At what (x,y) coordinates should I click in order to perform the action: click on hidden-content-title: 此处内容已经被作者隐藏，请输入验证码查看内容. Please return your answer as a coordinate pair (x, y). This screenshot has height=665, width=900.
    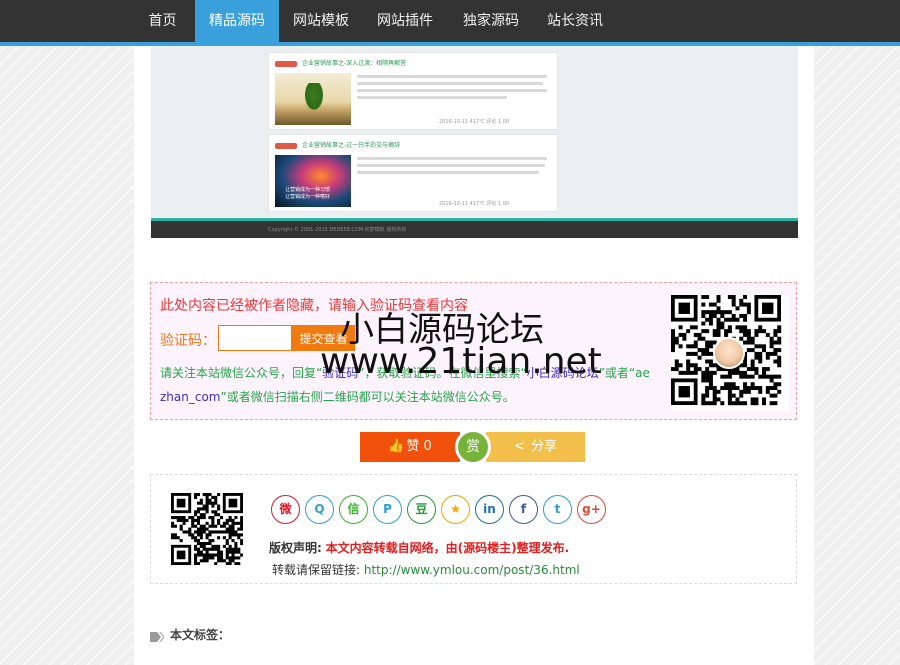
    Looking at the image, I should click on (314, 306).